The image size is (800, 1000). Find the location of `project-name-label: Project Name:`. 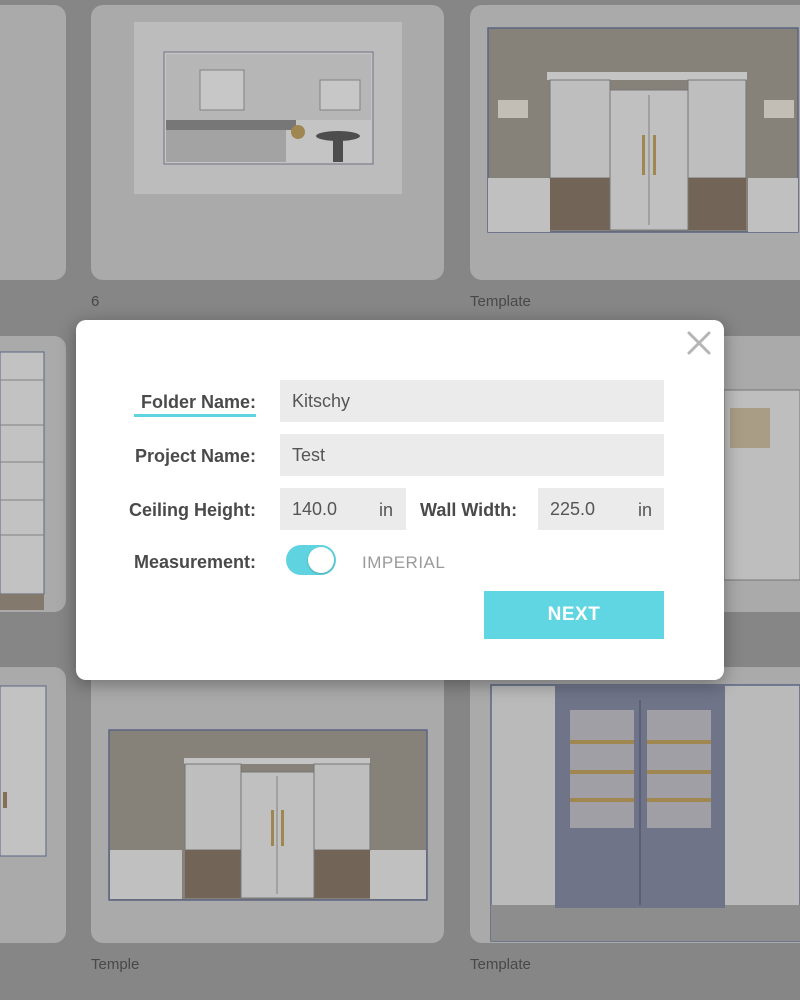

project-name-label: Project Name: is located at coordinates (195, 456).